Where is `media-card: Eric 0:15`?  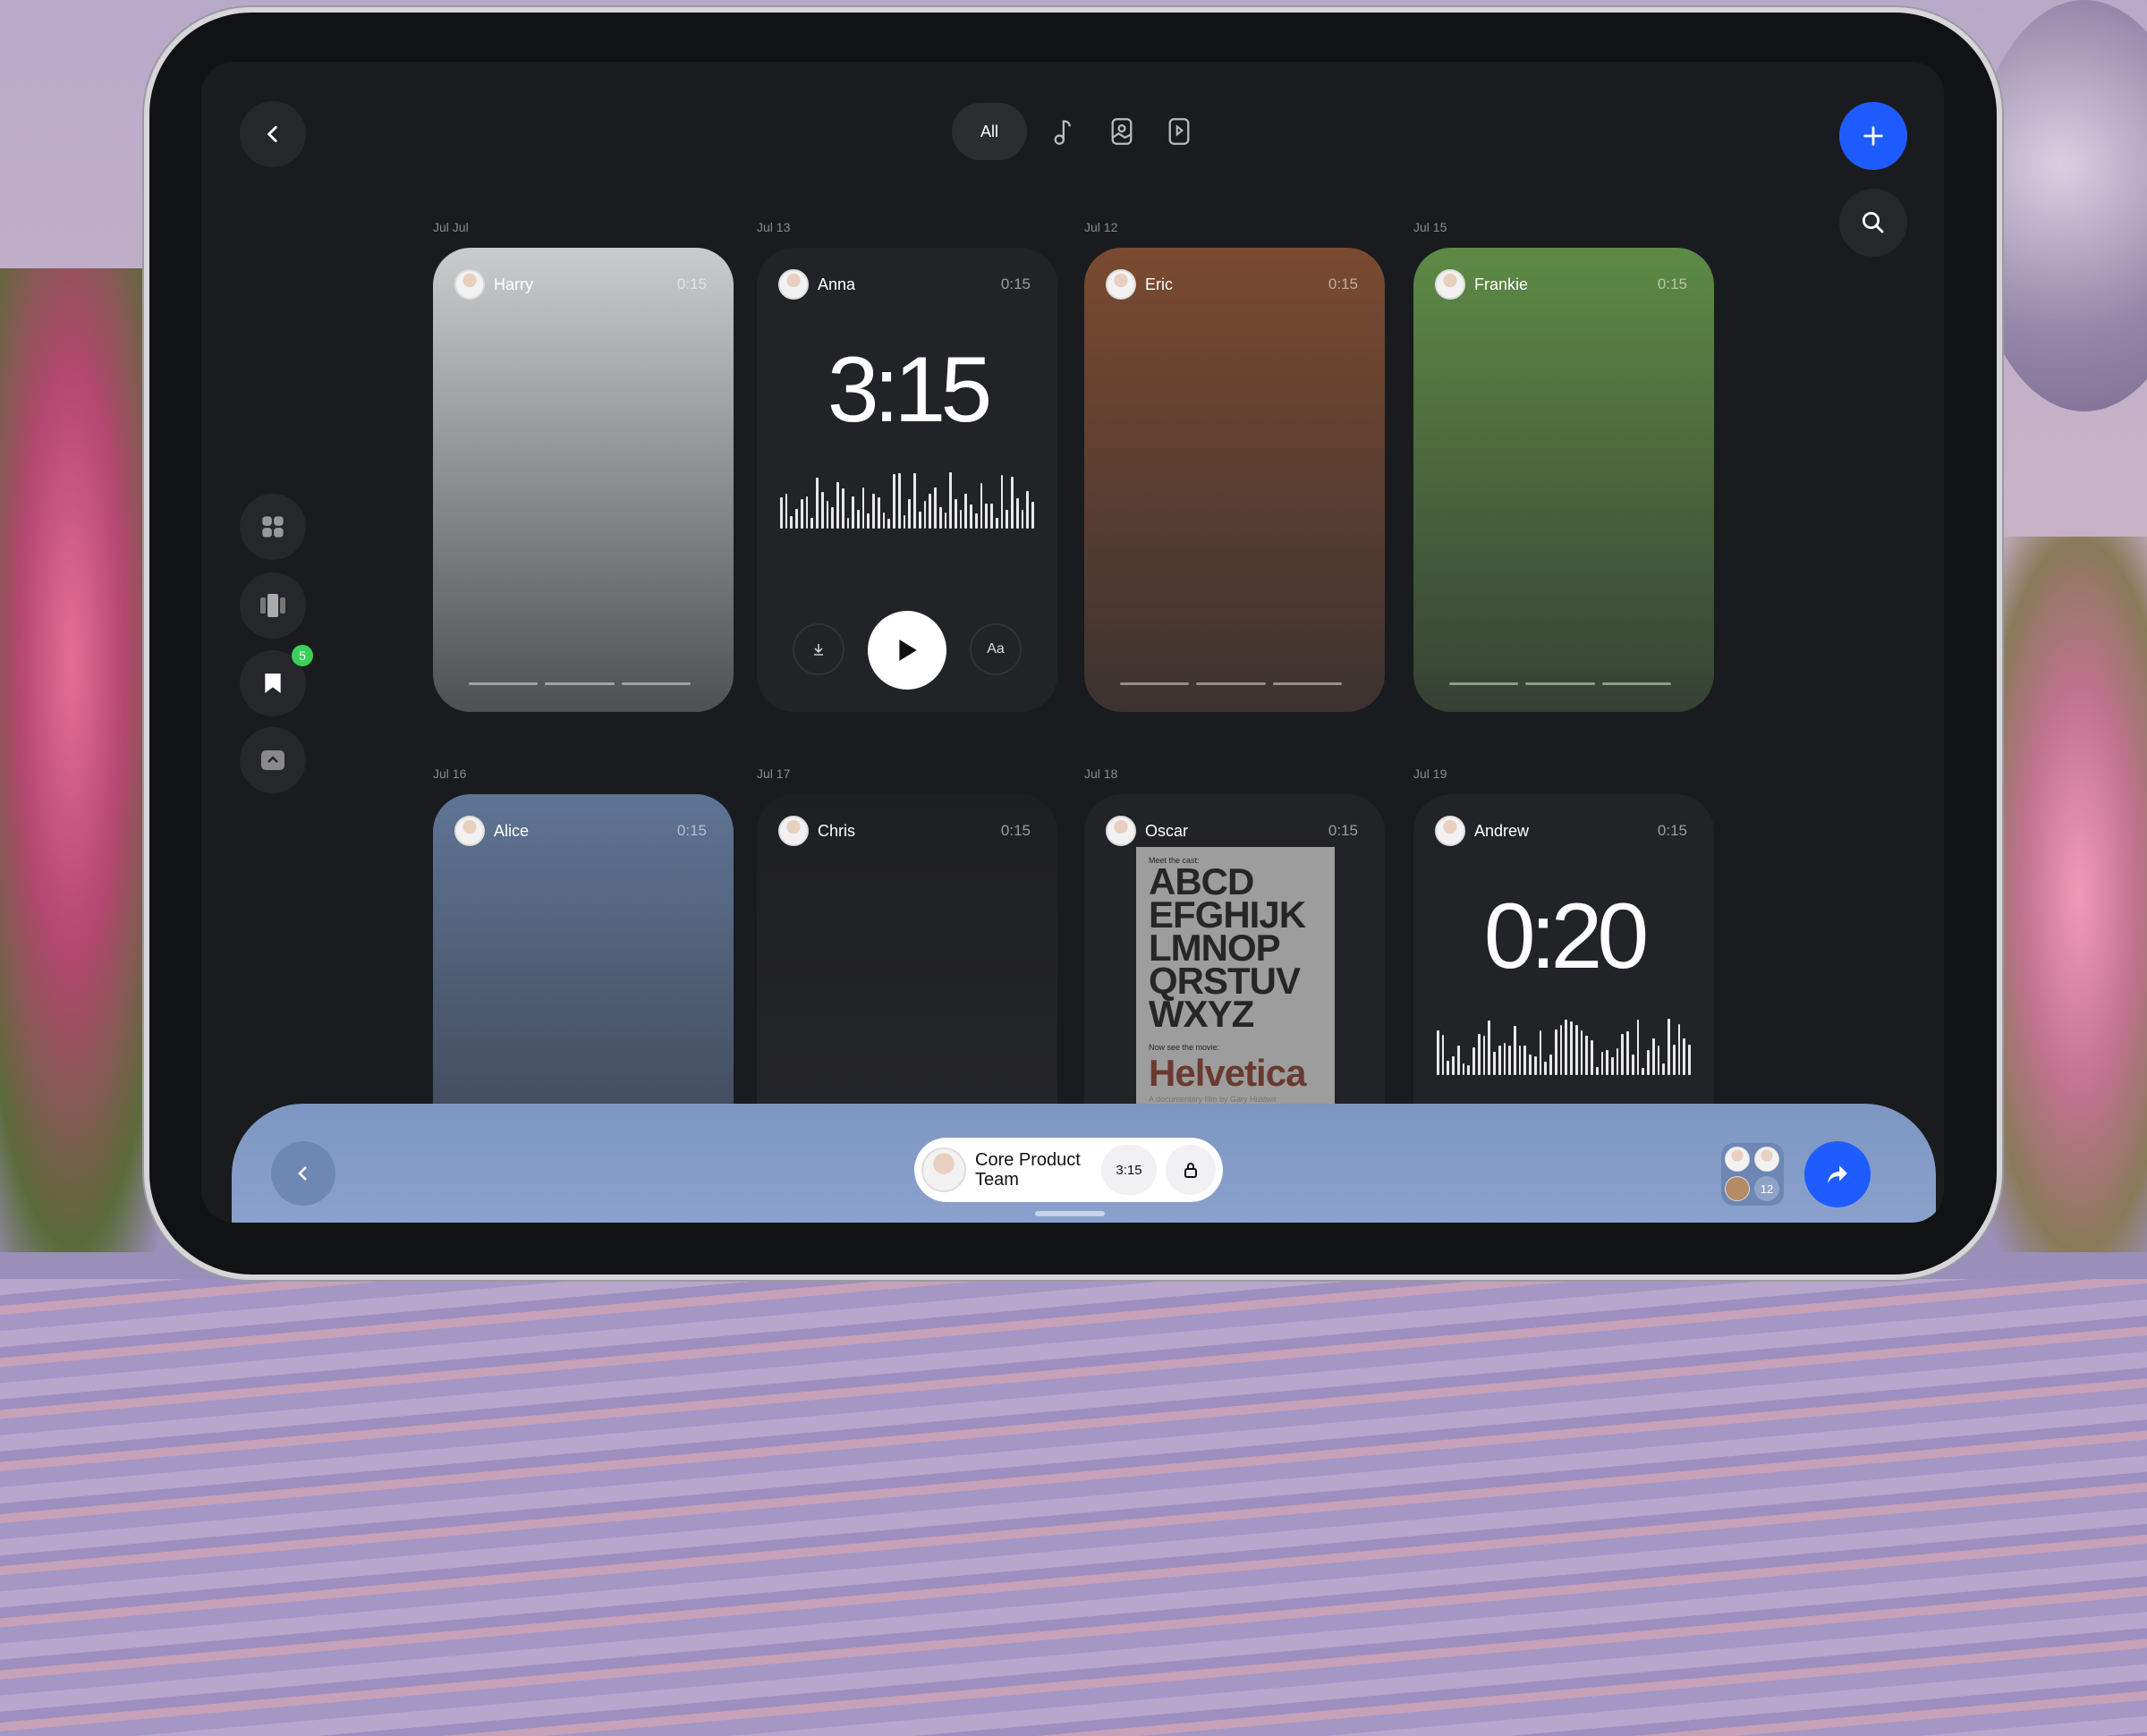
media-card: Eric 0:15 is located at coordinates (1234, 480).